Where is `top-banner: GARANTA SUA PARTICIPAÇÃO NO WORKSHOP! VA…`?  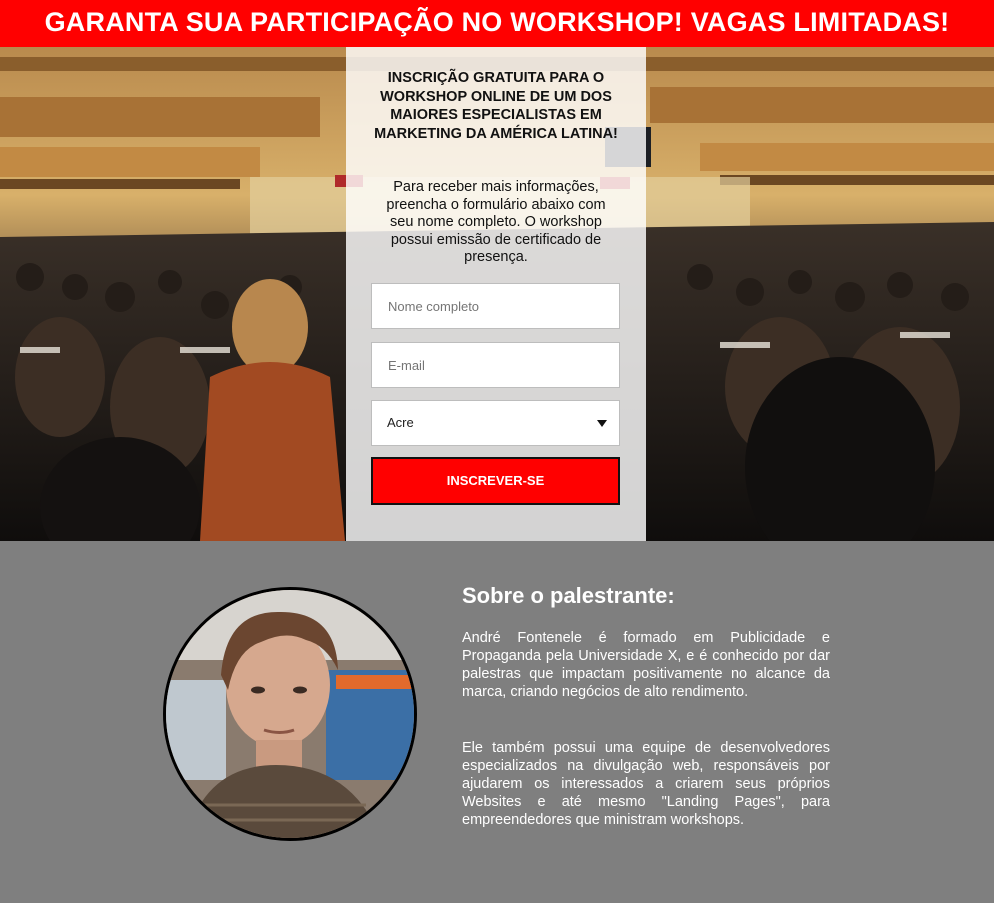 top-banner: GARANTA SUA PARTICIPAÇÃO NO WORKSHOP! VA… is located at coordinates (497, 23).